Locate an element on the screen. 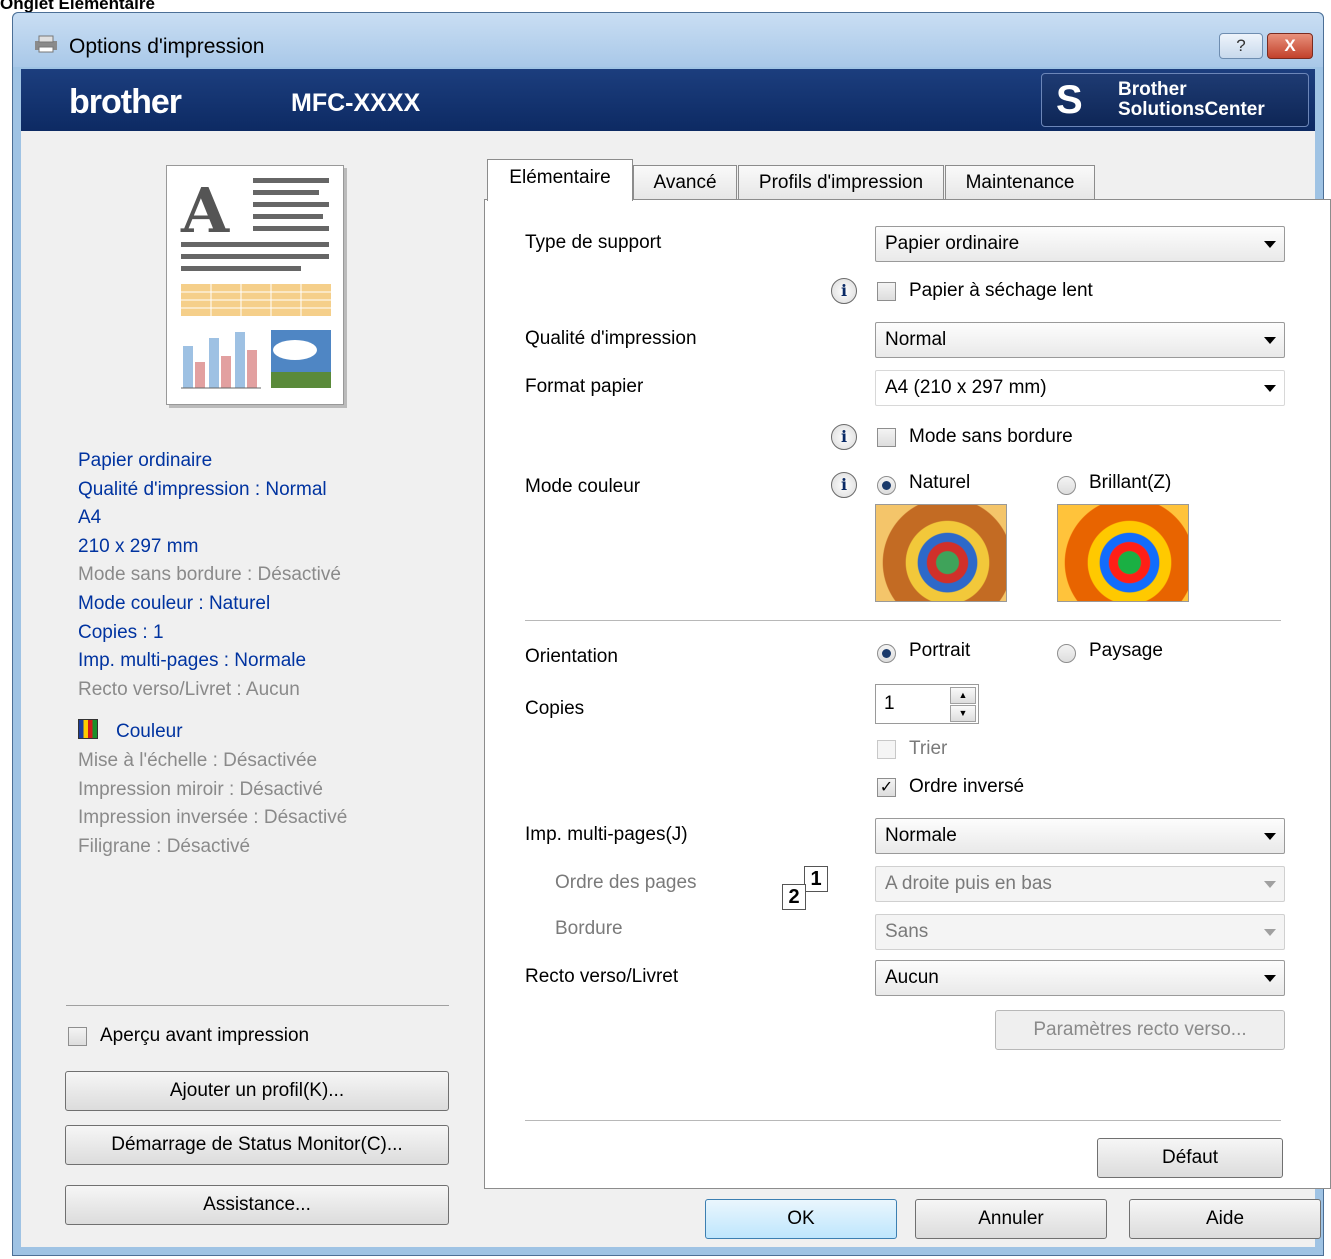 The width and height of the screenshot is (1331, 1259). title-bar: Options d'impression ? X is located at coordinates (668, 40).